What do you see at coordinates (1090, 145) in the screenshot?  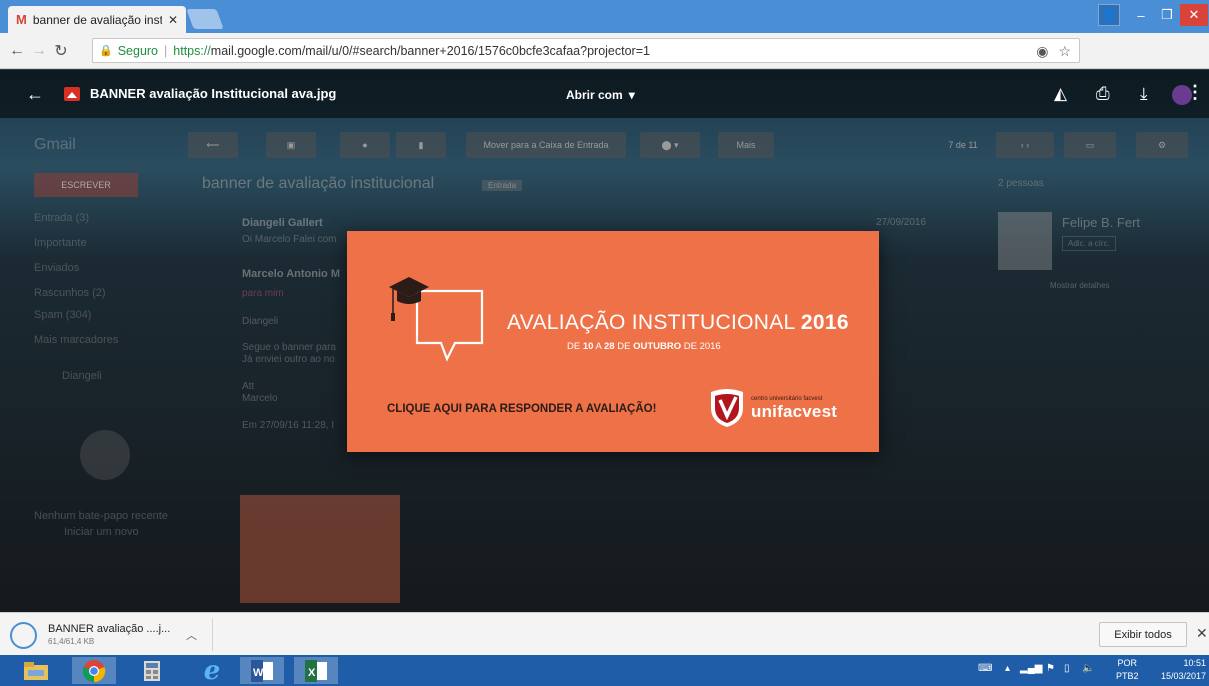 I see `input-tools-button: ▭` at bounding box center [1090, 145].